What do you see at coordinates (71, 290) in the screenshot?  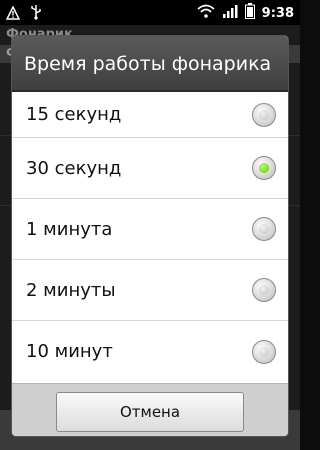 I see `option-label: 2 минуты` at bounding box center [71, 290].